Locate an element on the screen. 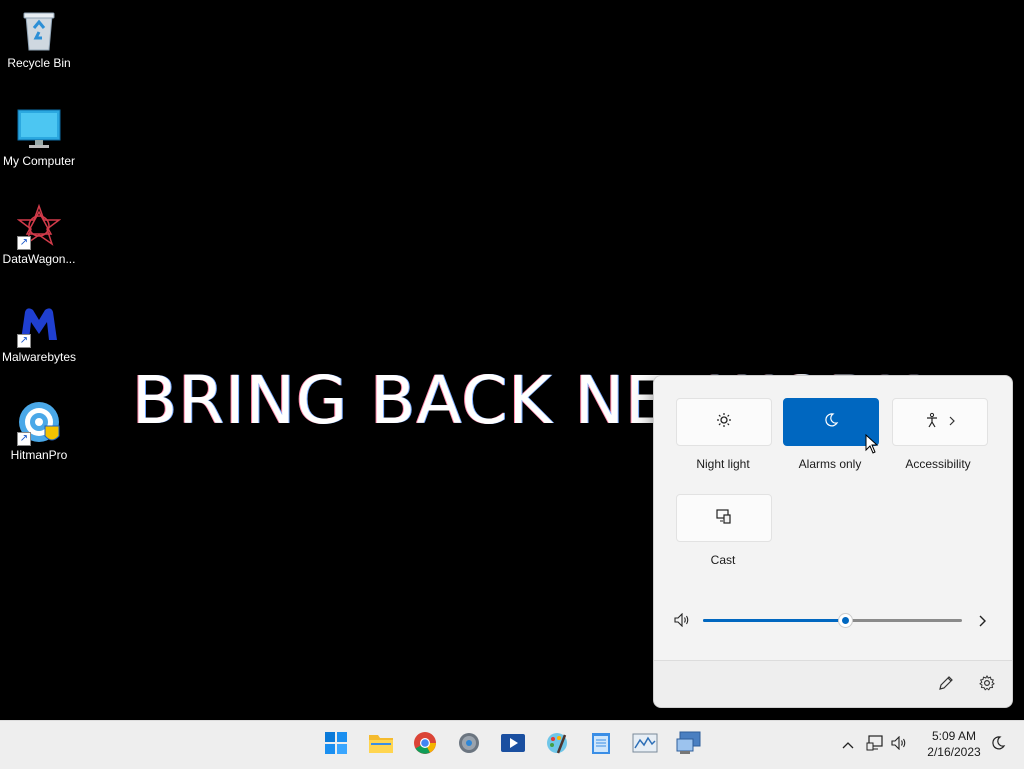  volume-tray-button is located at coordinates (899, 745).